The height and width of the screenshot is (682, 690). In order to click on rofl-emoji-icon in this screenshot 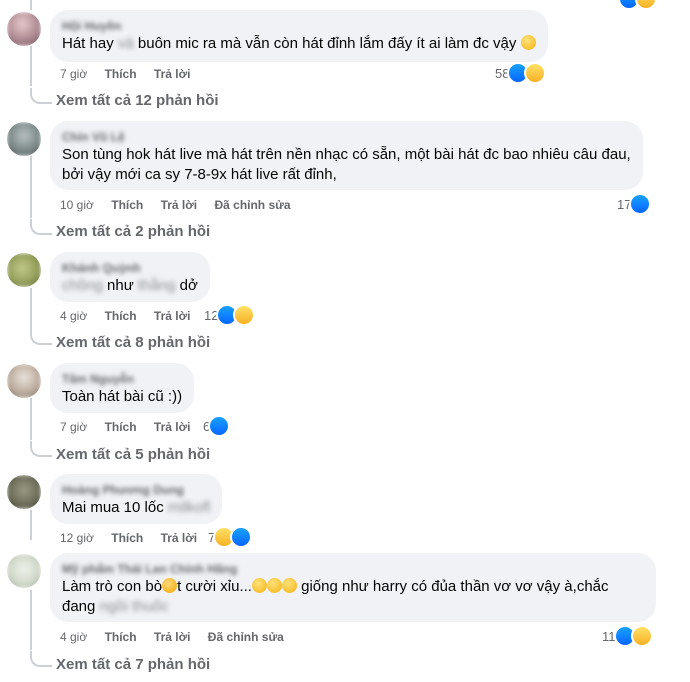, I will do `click(528, 42)`.